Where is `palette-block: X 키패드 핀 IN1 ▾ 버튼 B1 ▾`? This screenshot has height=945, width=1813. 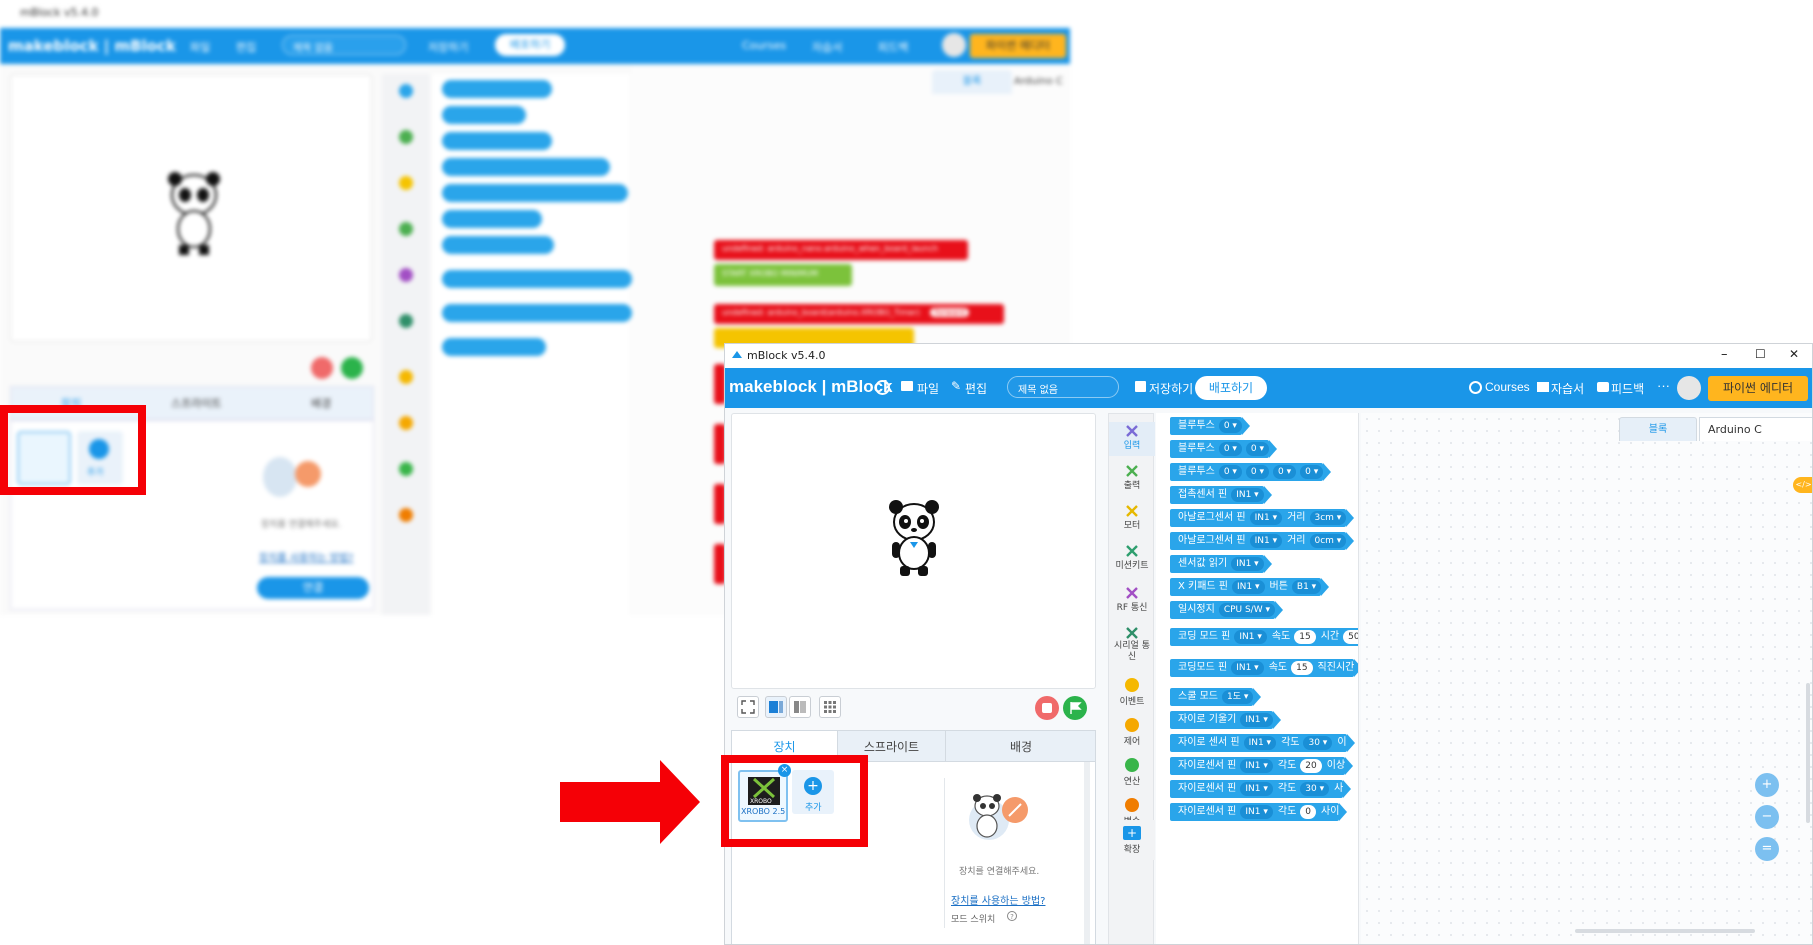 palette-block: X 키패드 핀 IN1 ▾ 버튼 B1 ▾ is located at coordinates (1250, 587).